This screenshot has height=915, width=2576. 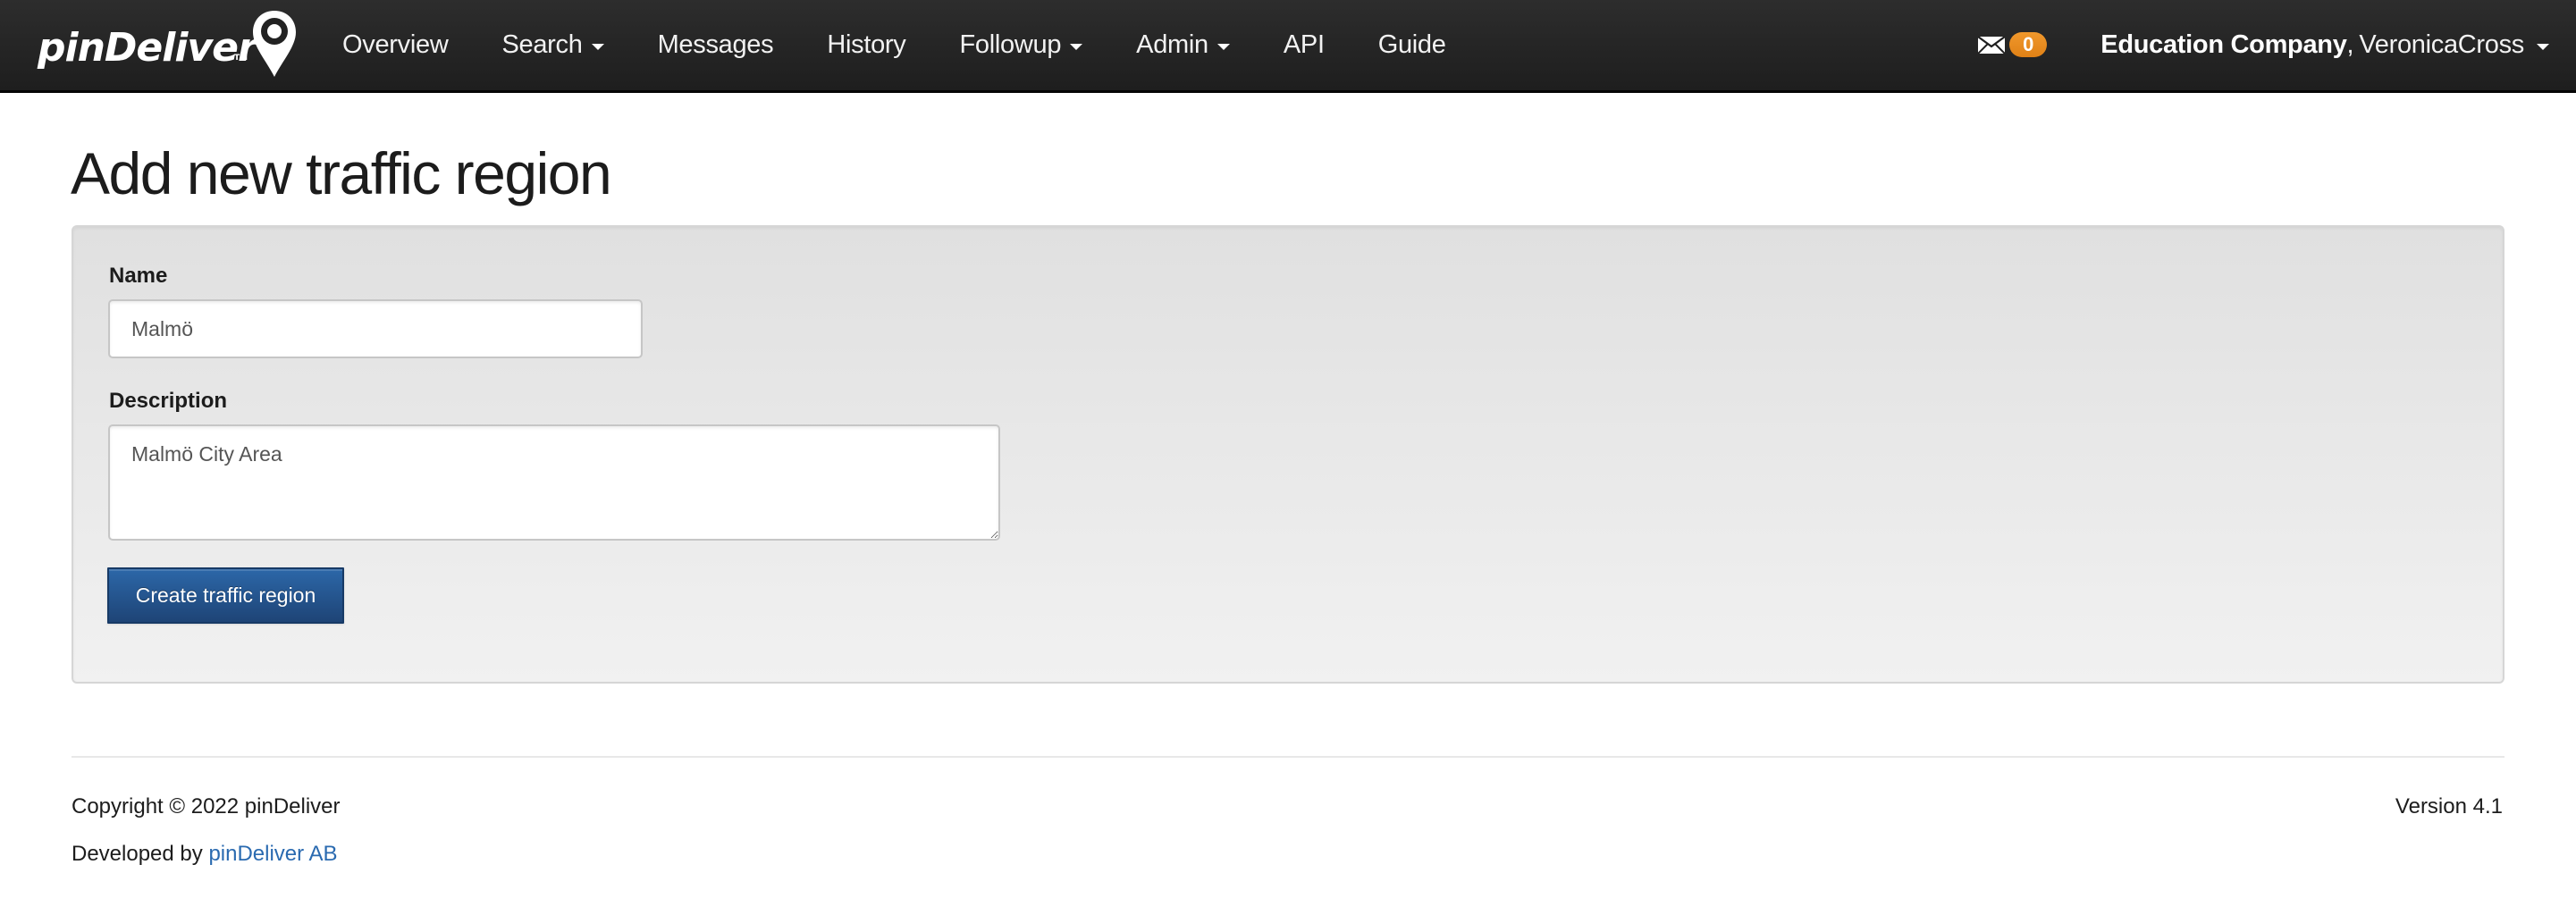 I want to click on developer-link: pinDeliver AB, so click(x=273, y=854).